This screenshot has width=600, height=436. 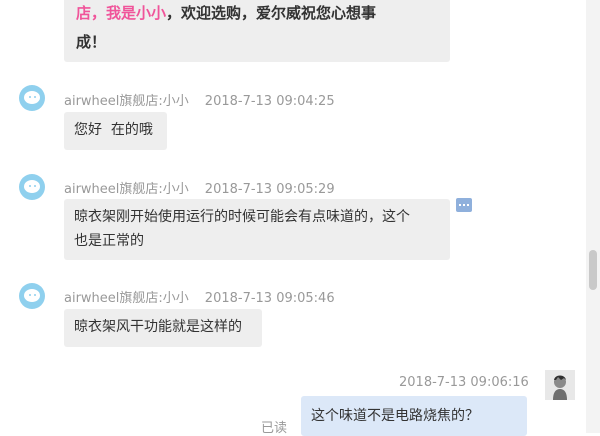 What do you see at coordinates (109, 241) in the screenshot?
I see `message-text-line-2: 也是正常的` at bounding box center [109, 241].